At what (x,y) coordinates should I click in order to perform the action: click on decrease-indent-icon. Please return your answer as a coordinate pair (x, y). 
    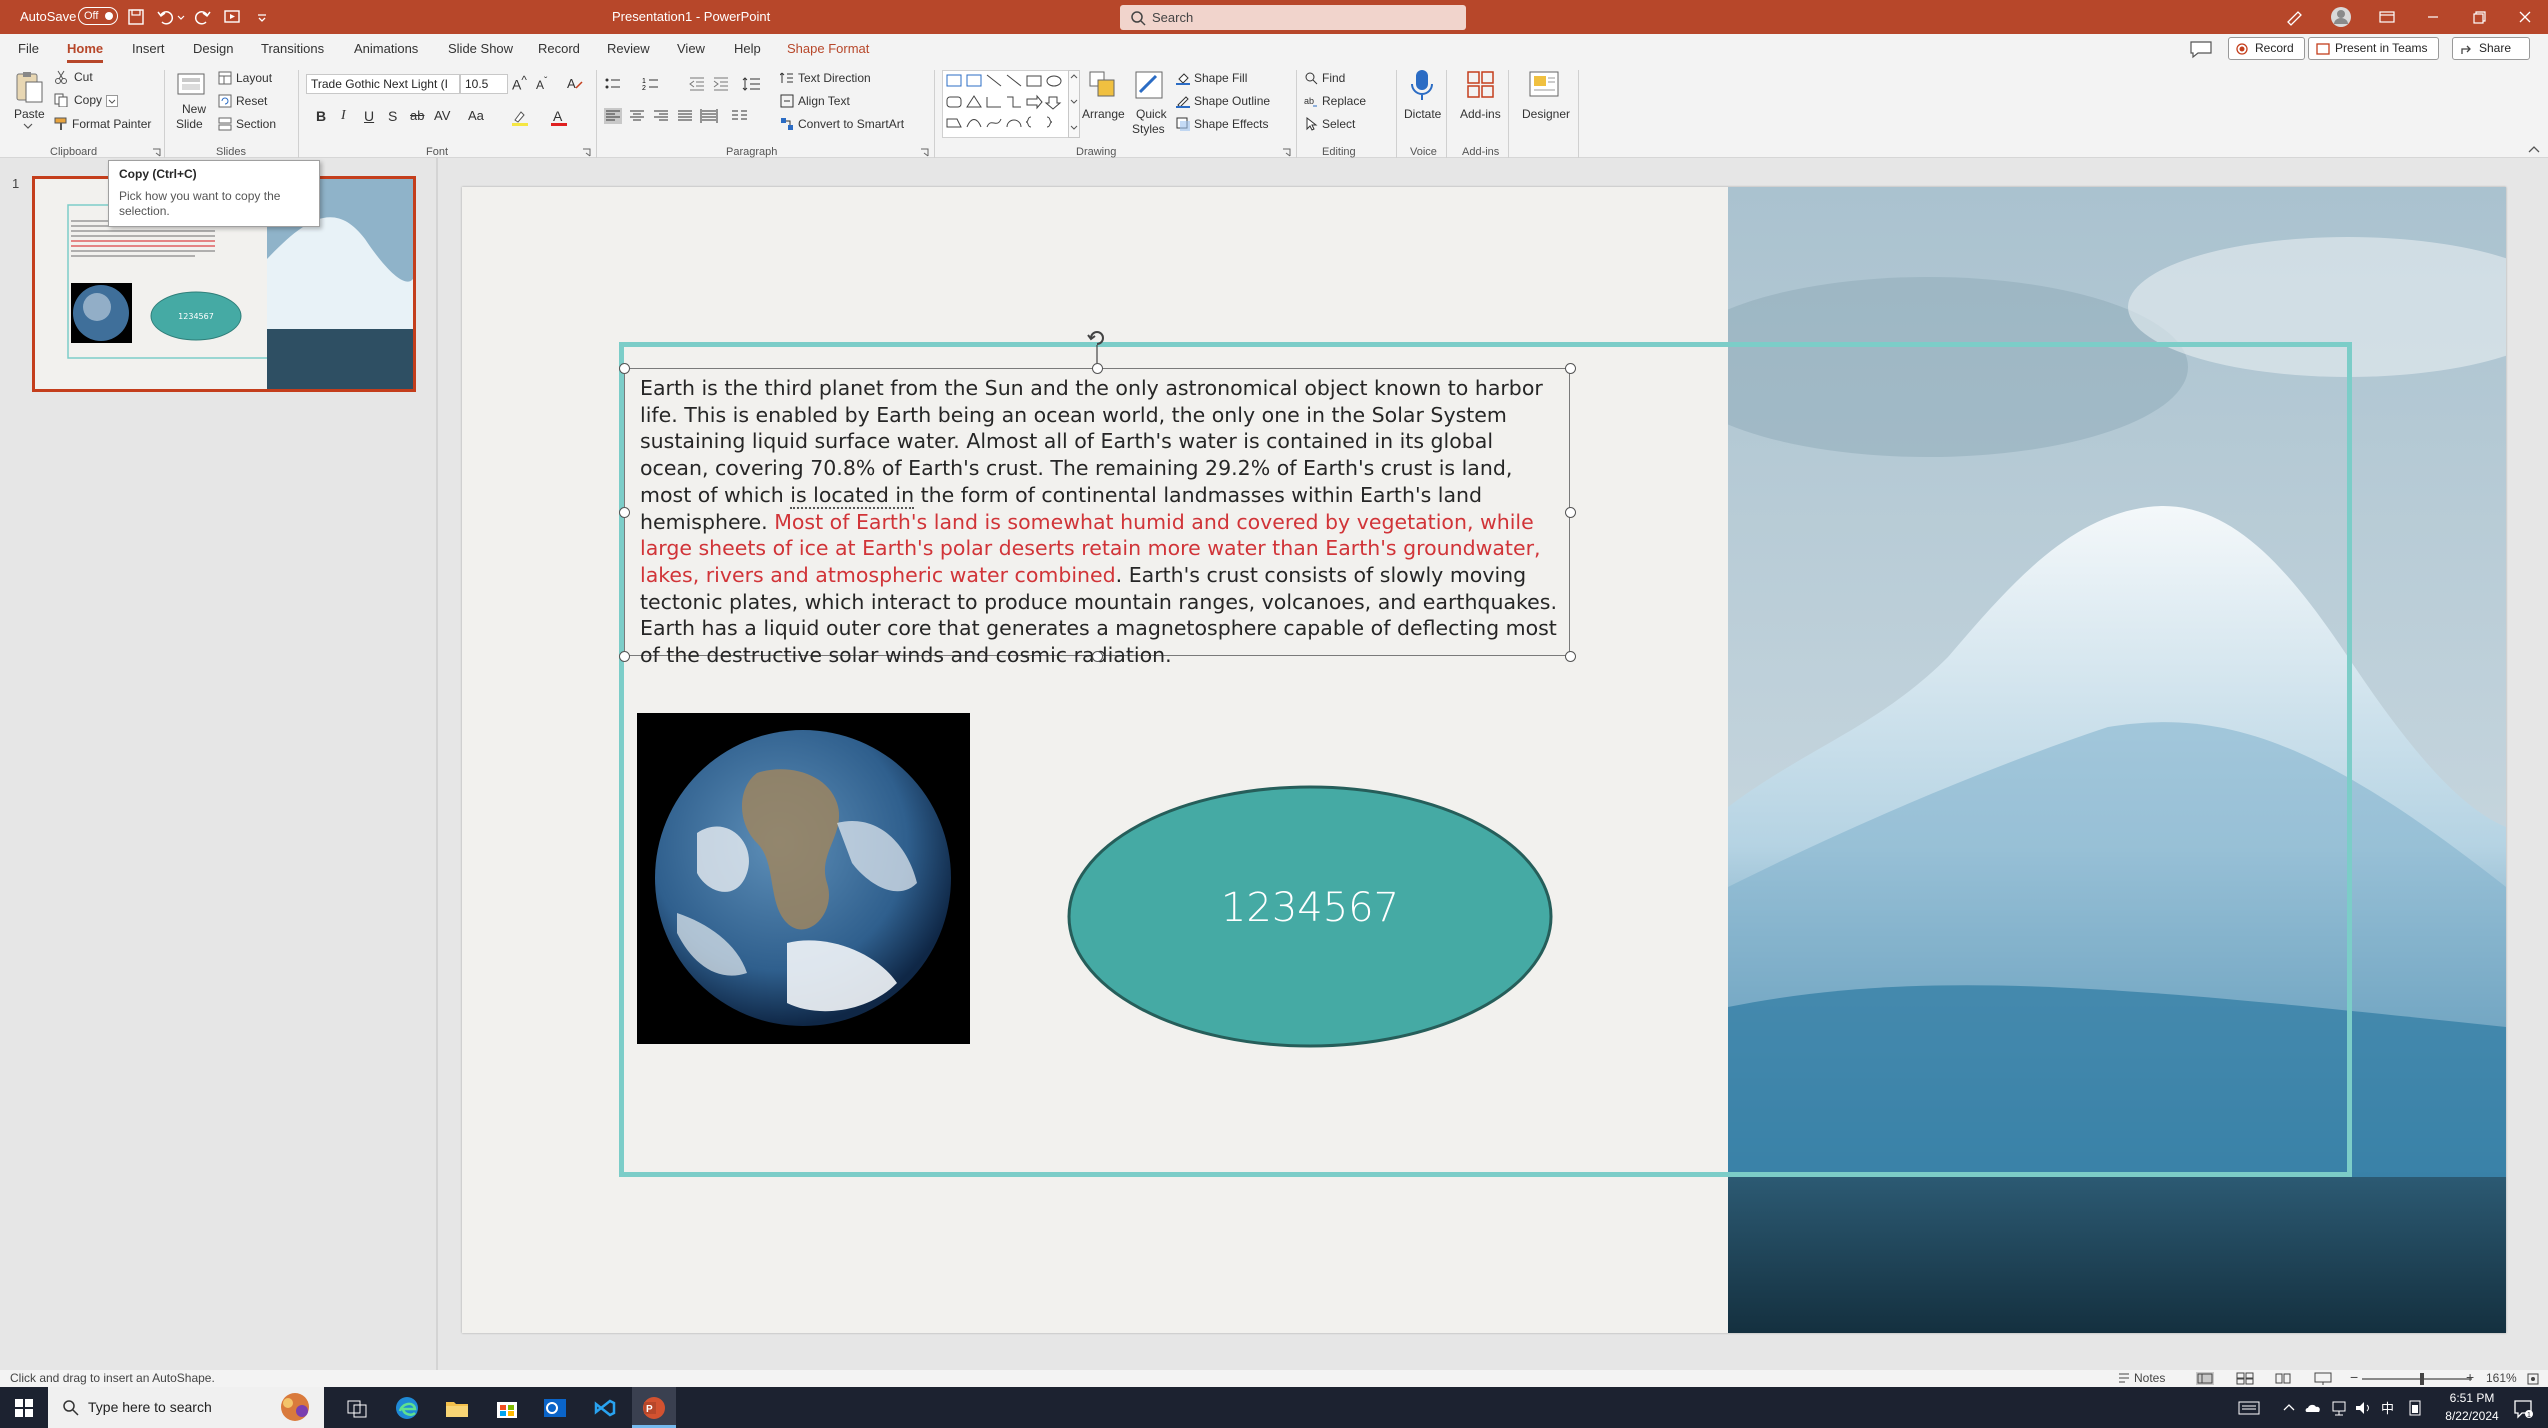
    Looking at the image, I should click on (697, 84).